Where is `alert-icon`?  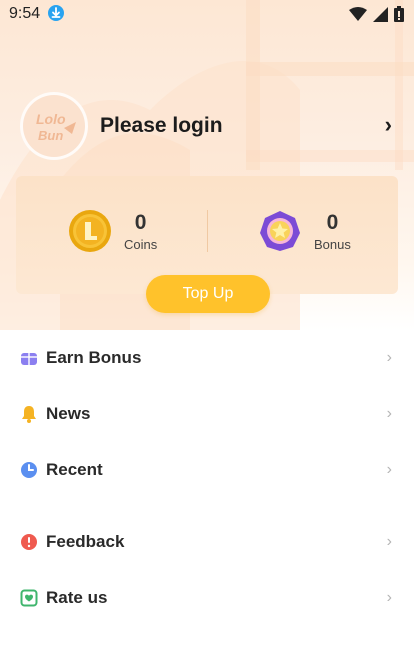
alert-icon is located at coordinates (29, 542).